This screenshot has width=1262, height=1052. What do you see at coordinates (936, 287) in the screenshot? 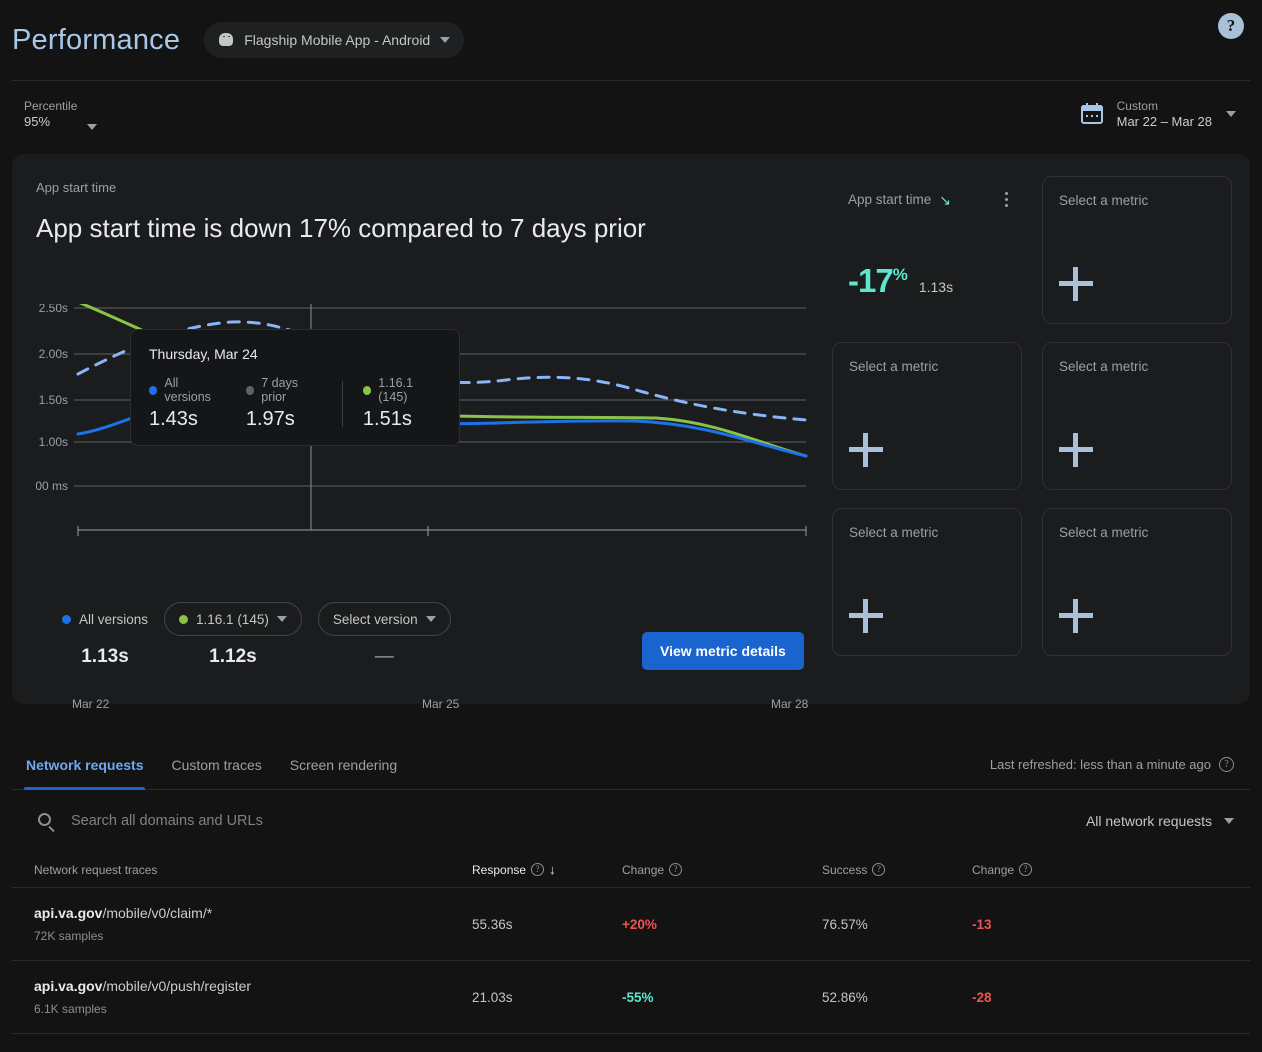
I see `metric-card-subvalue: 1.13s` at bounding box center [936, 287].